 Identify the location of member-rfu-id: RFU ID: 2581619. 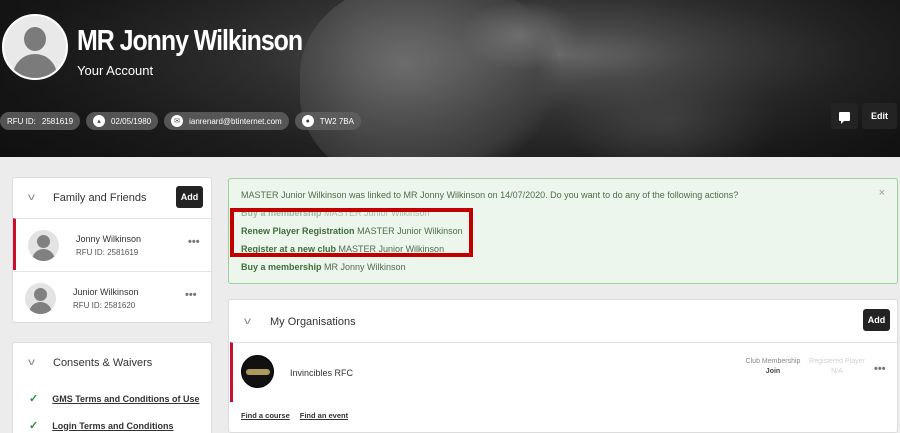
(107, 252).